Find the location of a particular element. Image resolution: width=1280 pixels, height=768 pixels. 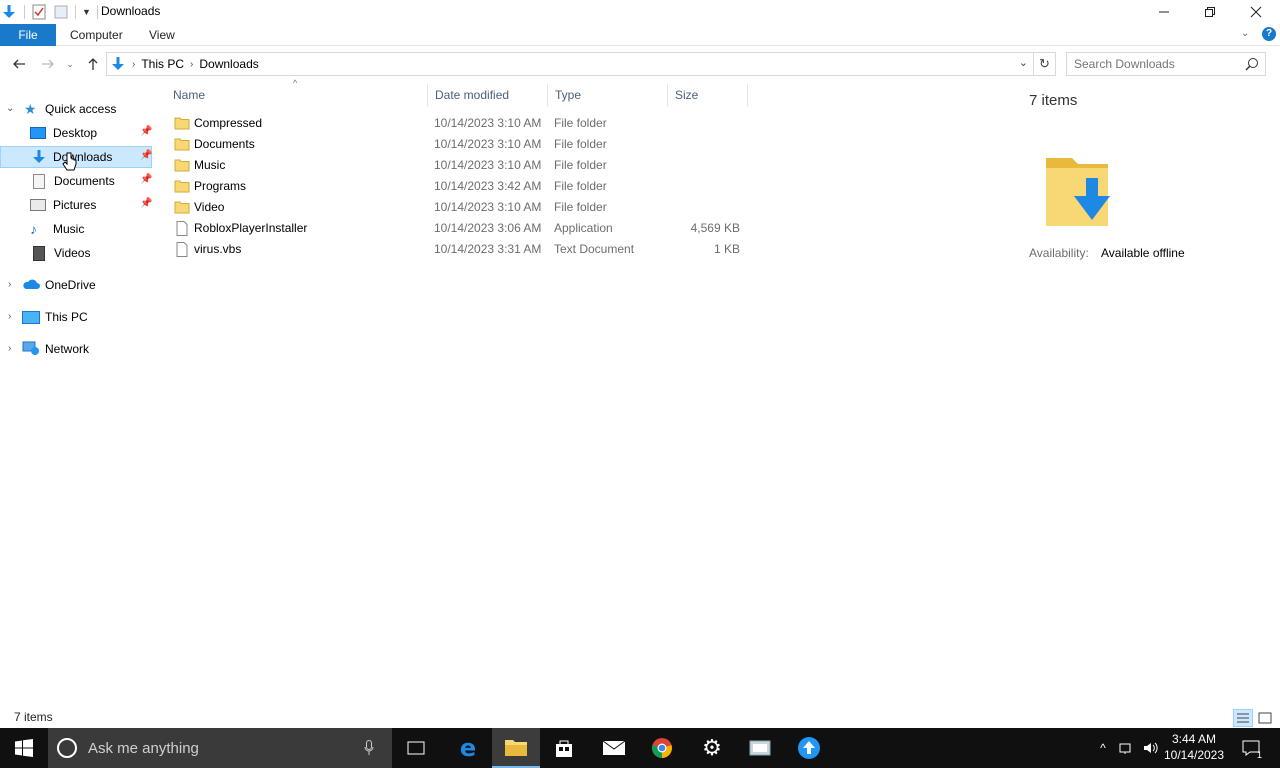

folder-icon is located at coordinates (182, 145).